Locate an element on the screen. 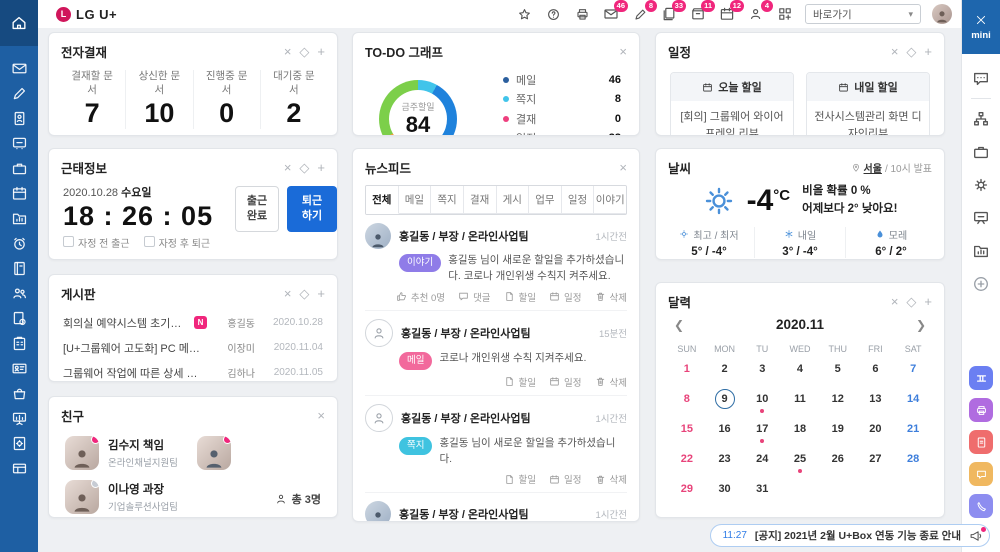  mail-shortcut-icon: 46 is located at coordinates (615, 11).